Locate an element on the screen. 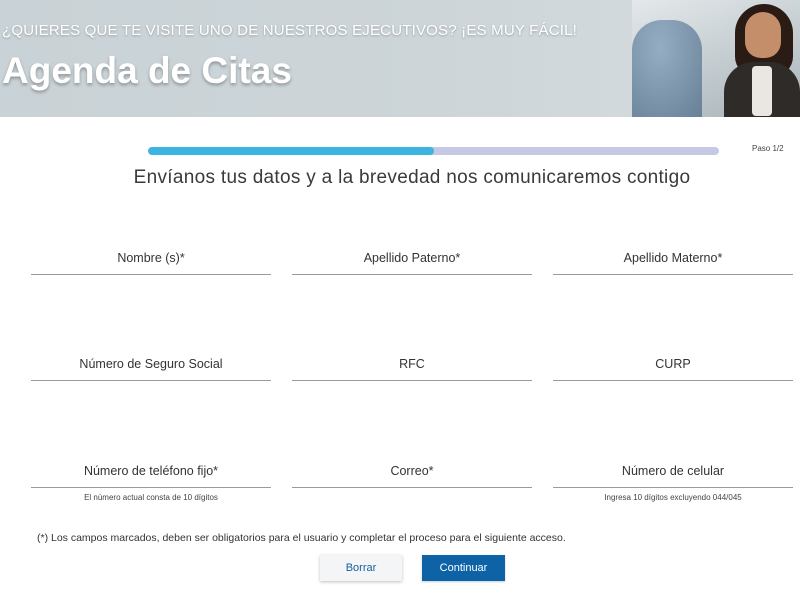 The height and width of the screenshot is (615, 800). continue-button: Continuar is located at coordinates (463, 568).